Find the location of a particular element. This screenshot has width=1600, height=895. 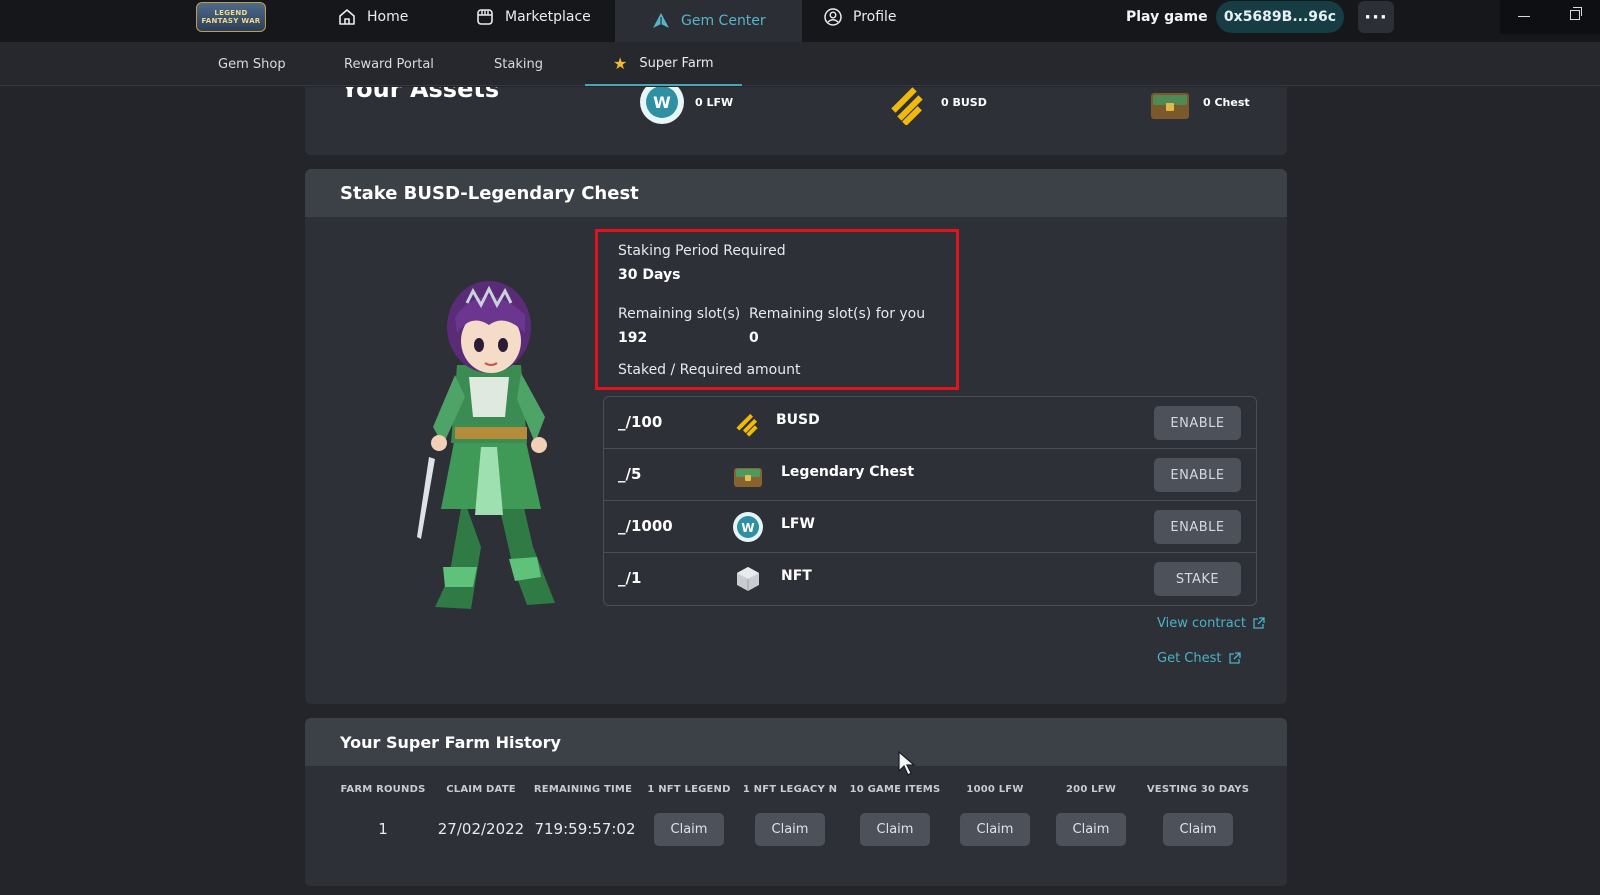

asset-busd: 0 BUSD is located at coordinates (936, 106).